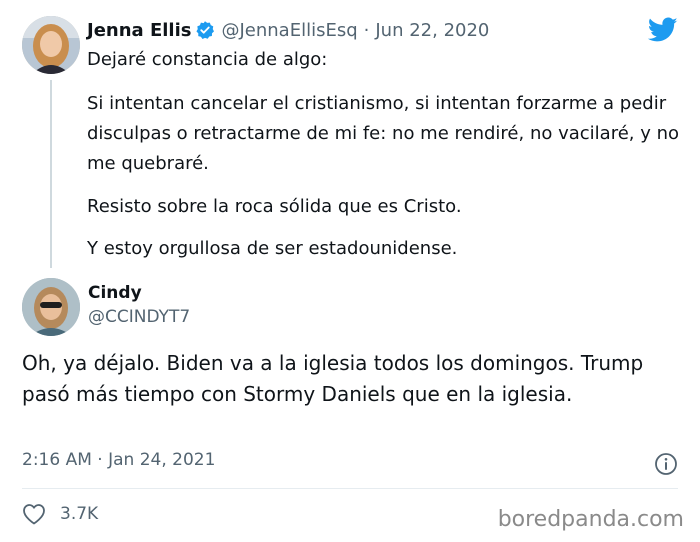  What do you see at coordinates (79, 514) in the screenshot?
I see `like-count: 3.7K` at bounding box center [79, 514].